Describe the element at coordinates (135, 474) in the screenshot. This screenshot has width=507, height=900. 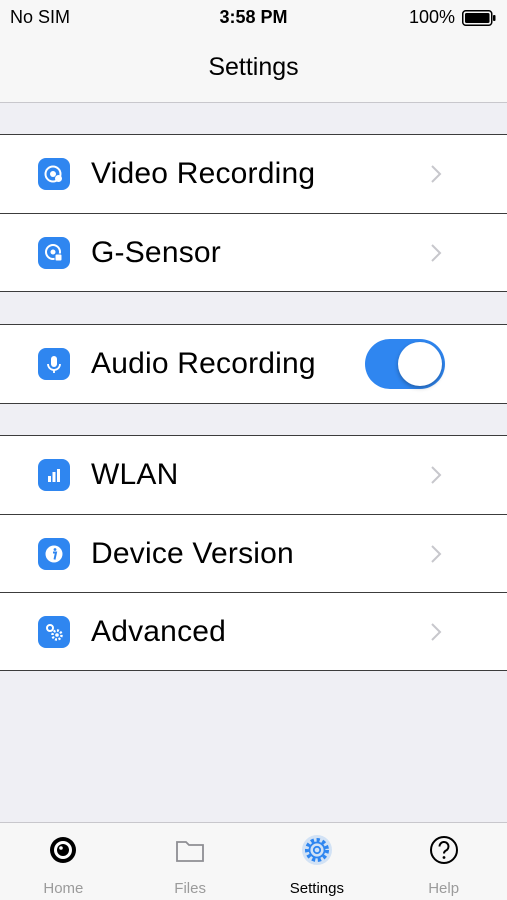
I see `row-label: WLAN` at that location.